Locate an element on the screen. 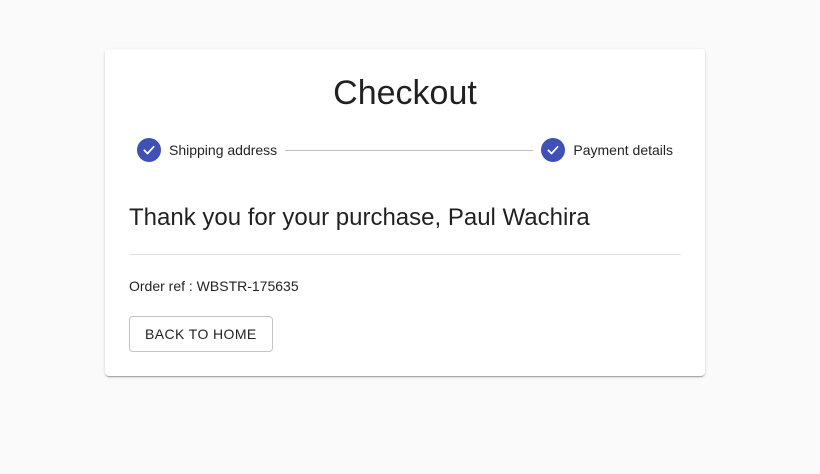 This screenshot has height=474, width=820. checkout-stepper: Shipping address Payment details is located at coordinates (405, 150).